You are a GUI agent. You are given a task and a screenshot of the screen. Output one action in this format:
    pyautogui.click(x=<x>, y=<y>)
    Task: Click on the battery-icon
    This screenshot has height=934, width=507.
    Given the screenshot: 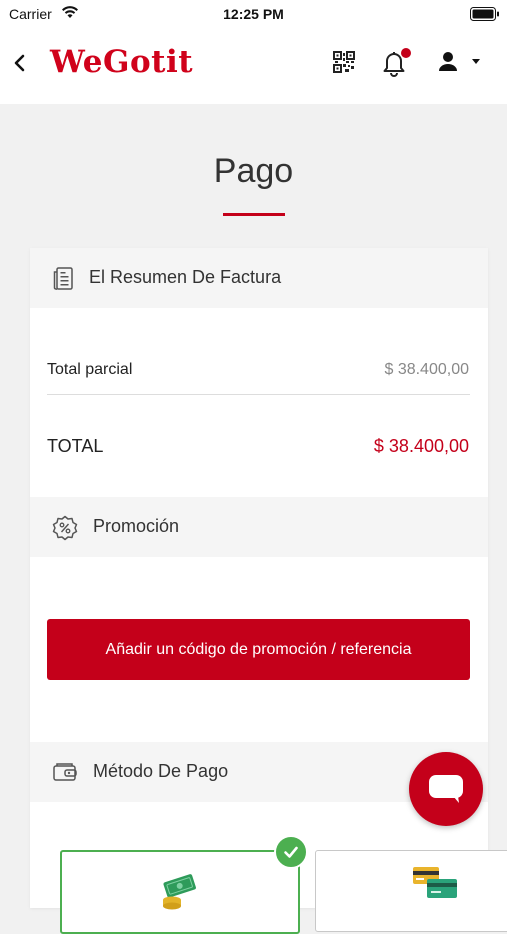 What is the action you would take?
    pyautogui.click(x=484, y=14)
    